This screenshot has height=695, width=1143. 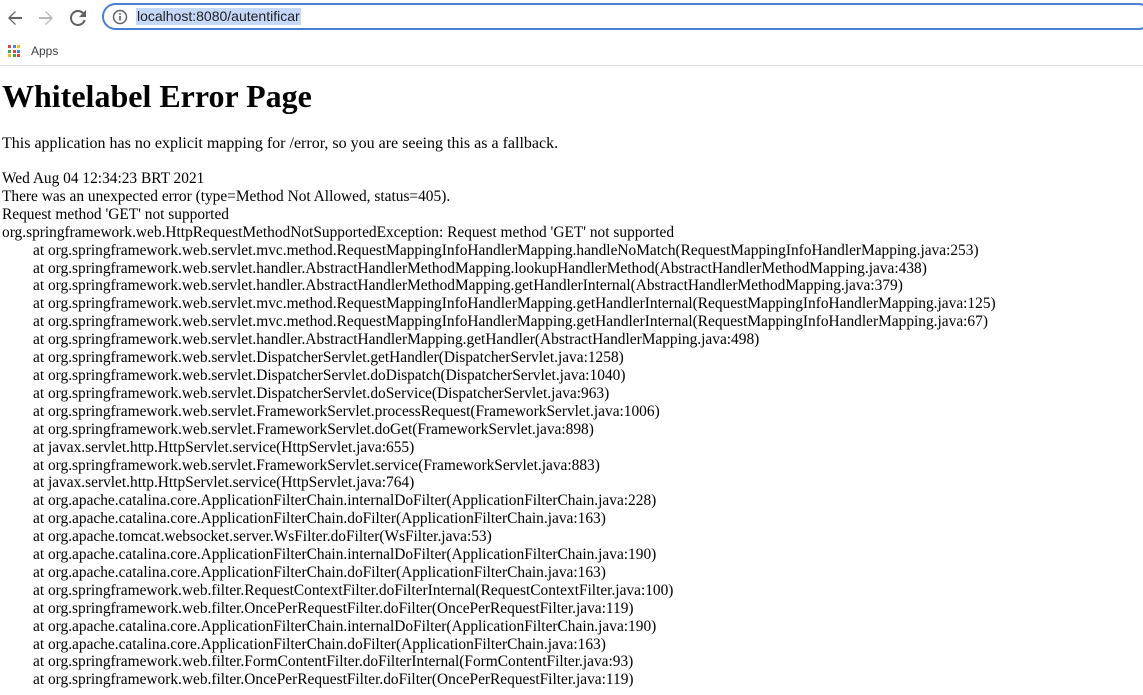 What do you see at coordinates (157, 96) in the screenshot?
I see `page-title: Whitelabel Error Page` at bounding box center [157, 96].